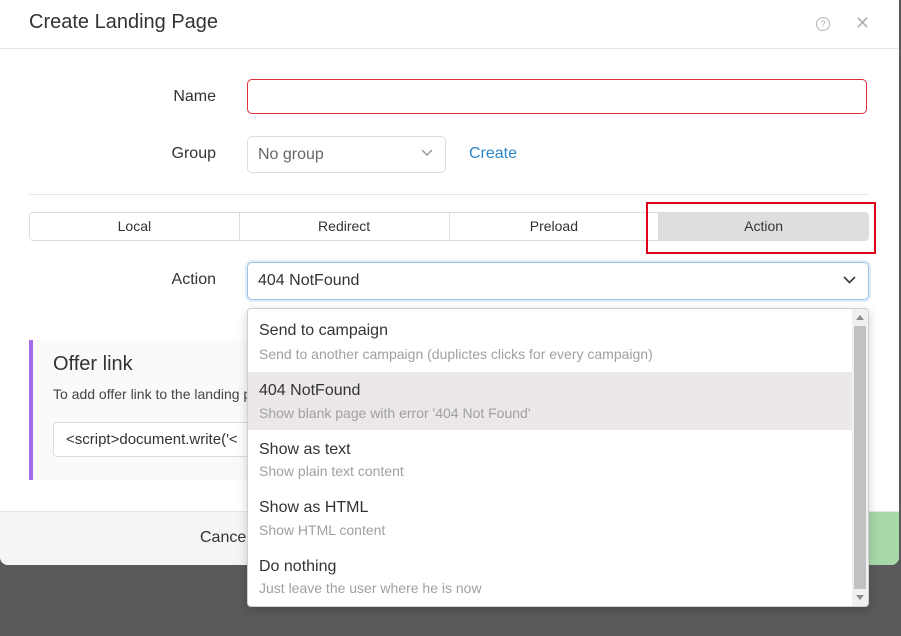  Describe the element at coordinates (550, 459) in the screenshot. I see `dropdown-option-show-as-text: Show as text Show plain text content` at that location.